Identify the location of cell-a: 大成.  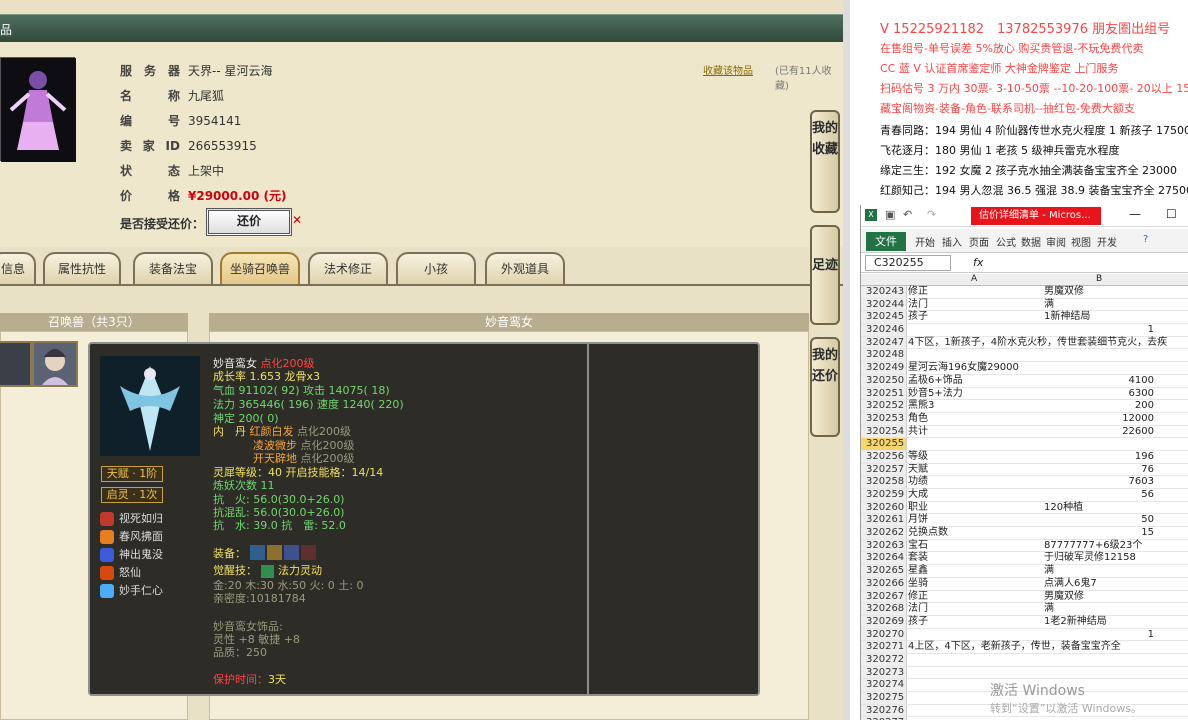
(918, 495).